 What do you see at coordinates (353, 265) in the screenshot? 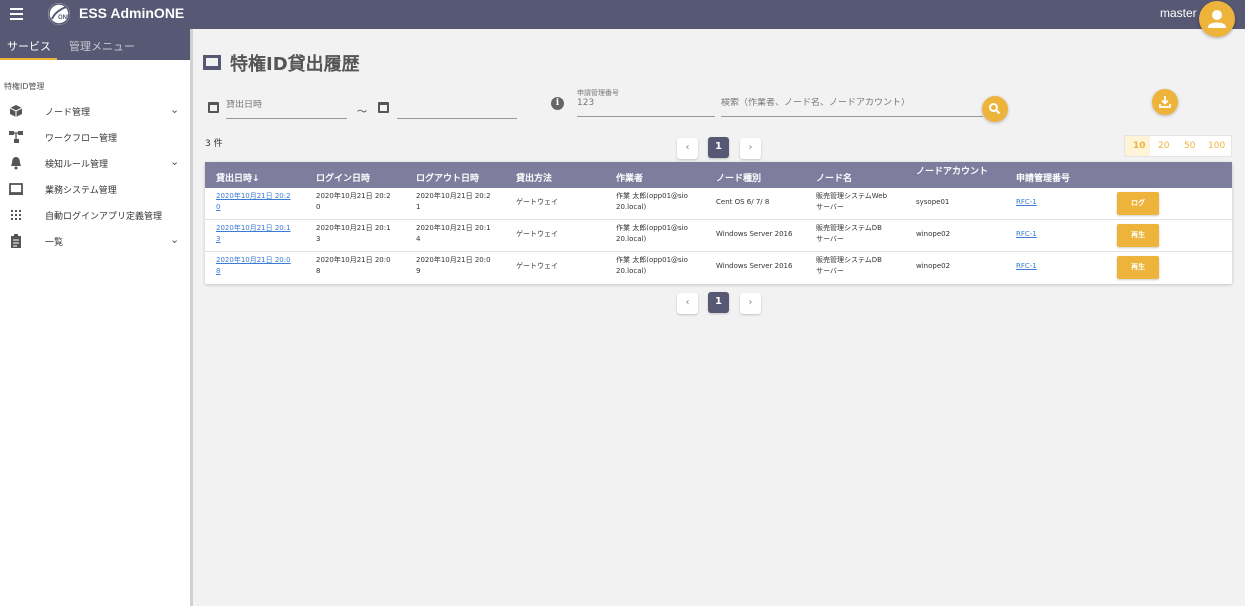
I see `cell-login-datetime: 2020年10月21日 20:0 8` at bounding box center [353, 265].